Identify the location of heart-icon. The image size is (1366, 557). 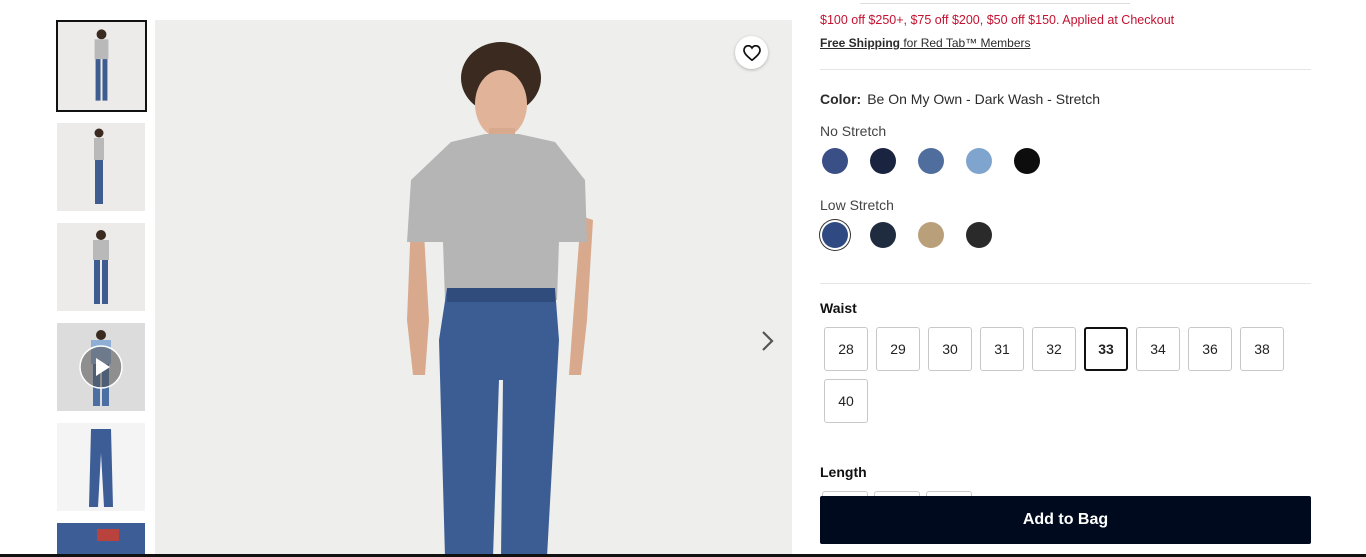
(751, 52).